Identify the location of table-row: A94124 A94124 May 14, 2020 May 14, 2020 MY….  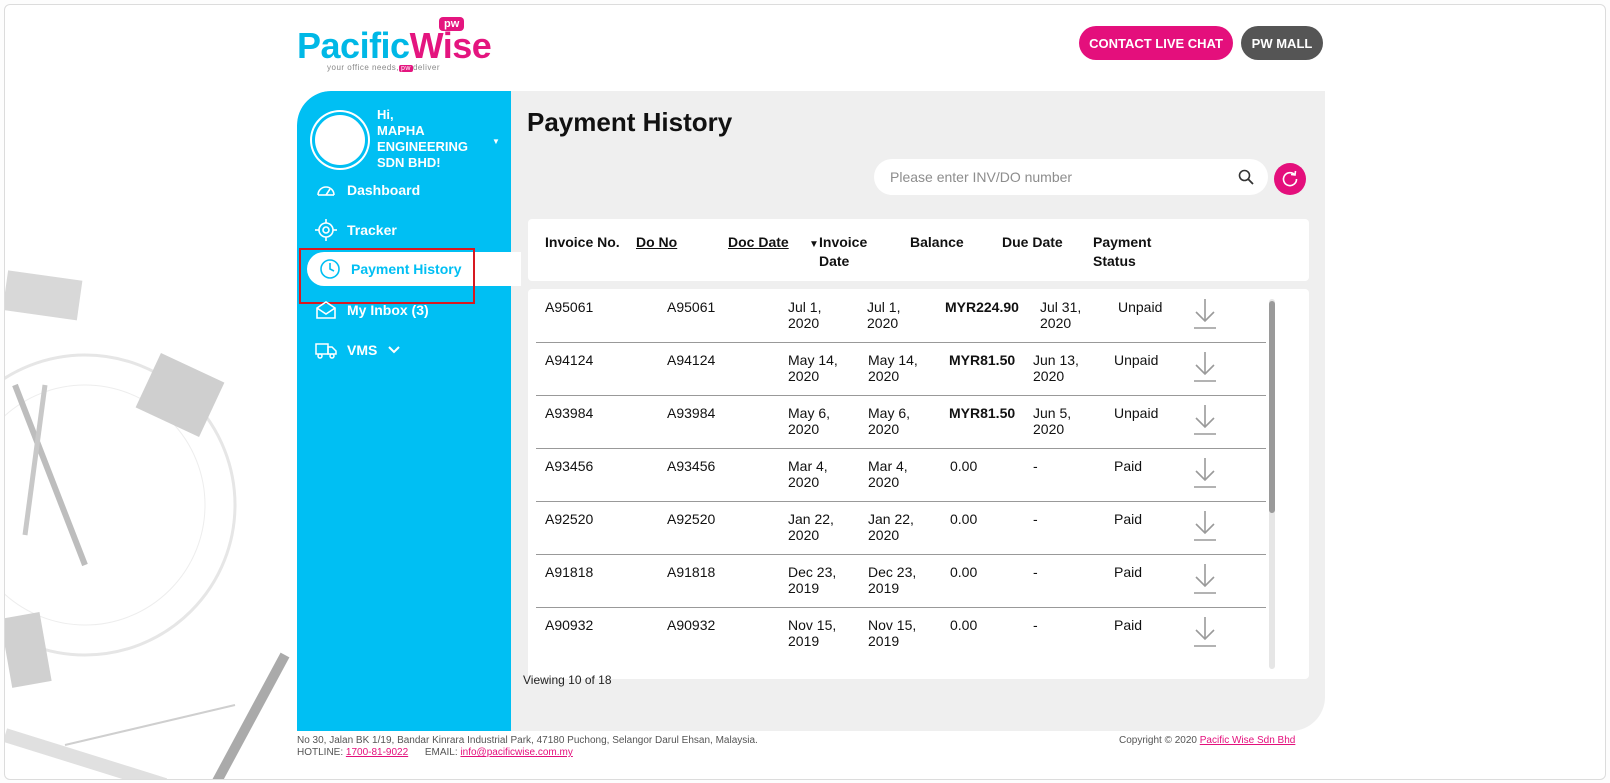
(901, 369).